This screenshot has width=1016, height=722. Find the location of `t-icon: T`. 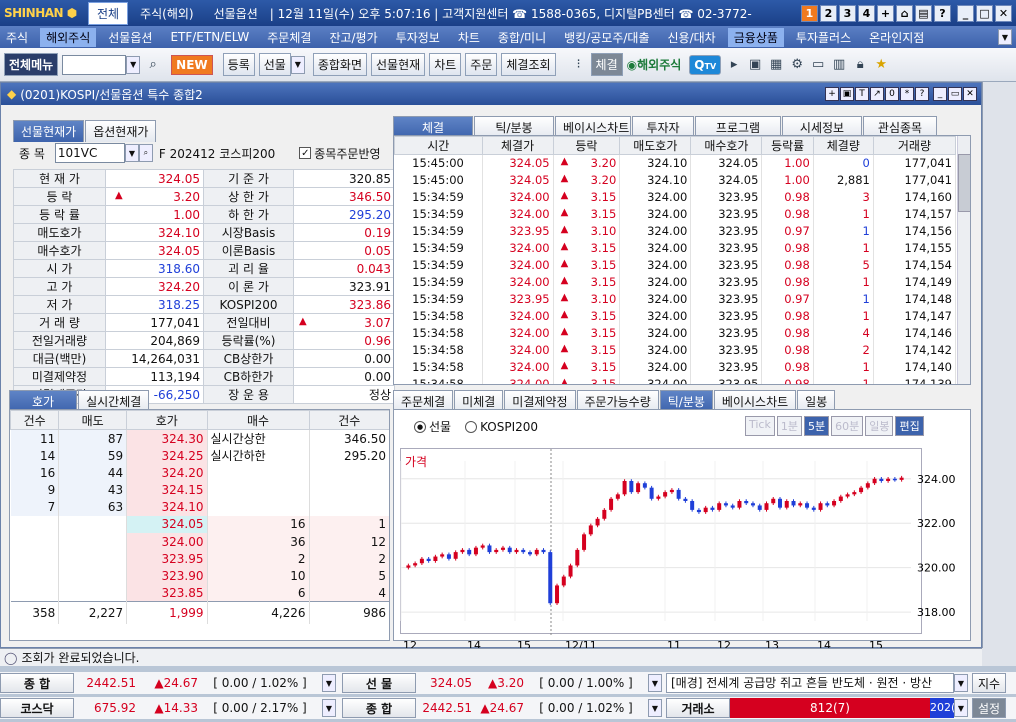

t-icon: T is located at coordinates (862, 94).